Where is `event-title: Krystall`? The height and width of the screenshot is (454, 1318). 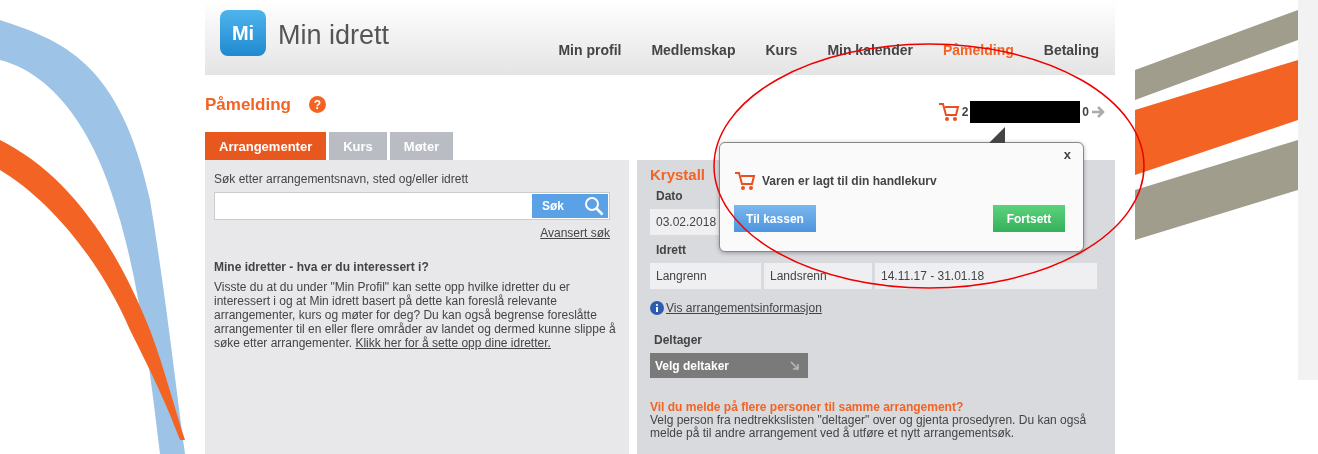 event-title: Krystall is located at coordinates (678, 174).